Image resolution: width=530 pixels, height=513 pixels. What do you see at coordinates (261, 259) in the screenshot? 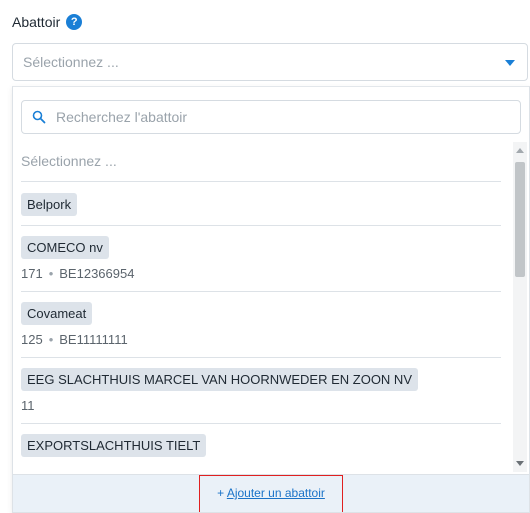
I see `option-comeco: COMECO nv 171 • BE12366954` at bounding box center [261, 259].